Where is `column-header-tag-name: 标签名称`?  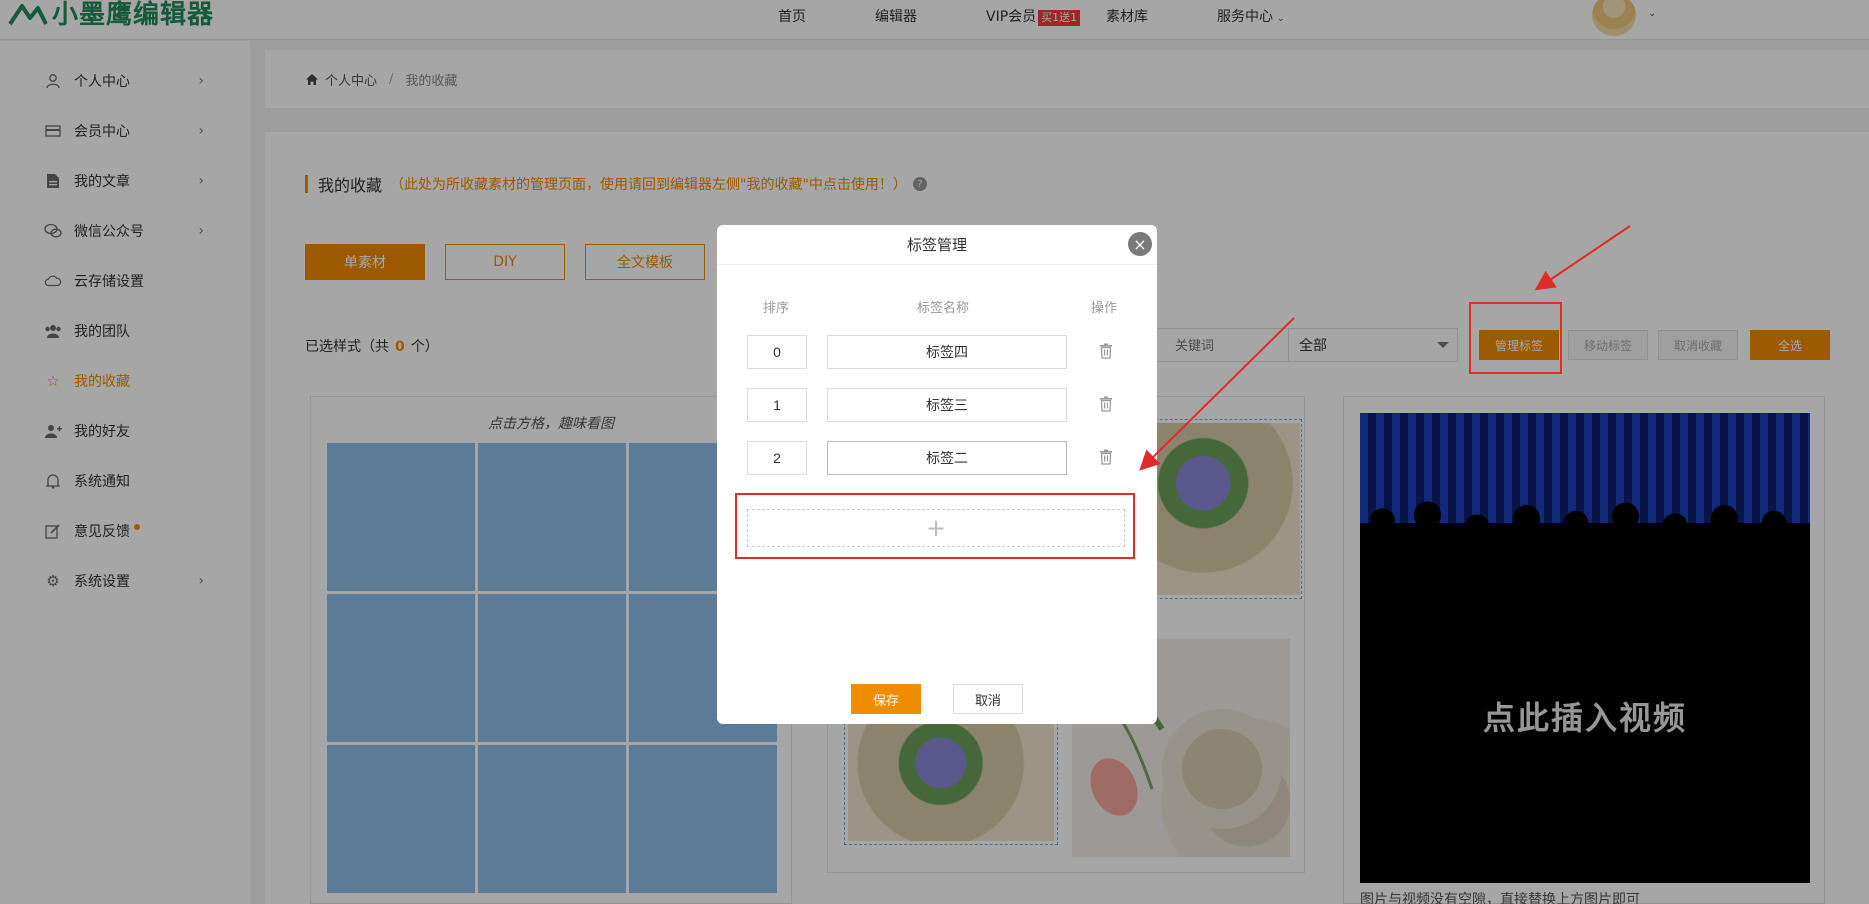 column-header-tag-name: 标签名称 is located at coordinates (943, 308).